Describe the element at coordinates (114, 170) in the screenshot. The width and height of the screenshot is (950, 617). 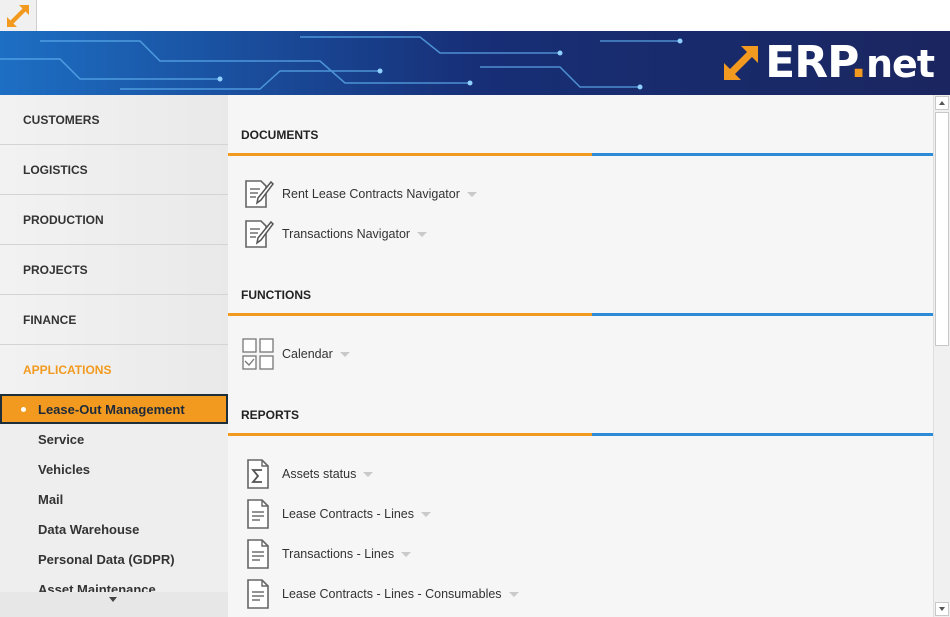
I see `sidebar-category-logistics: LOGISTICS` at that location.